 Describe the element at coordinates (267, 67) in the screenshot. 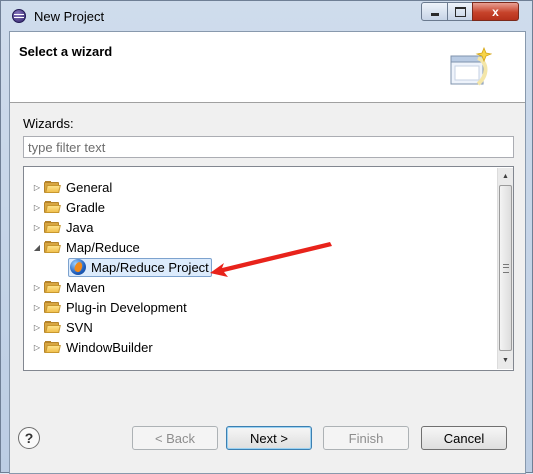

I see `wizard-banner: Select a wizard` at that location.